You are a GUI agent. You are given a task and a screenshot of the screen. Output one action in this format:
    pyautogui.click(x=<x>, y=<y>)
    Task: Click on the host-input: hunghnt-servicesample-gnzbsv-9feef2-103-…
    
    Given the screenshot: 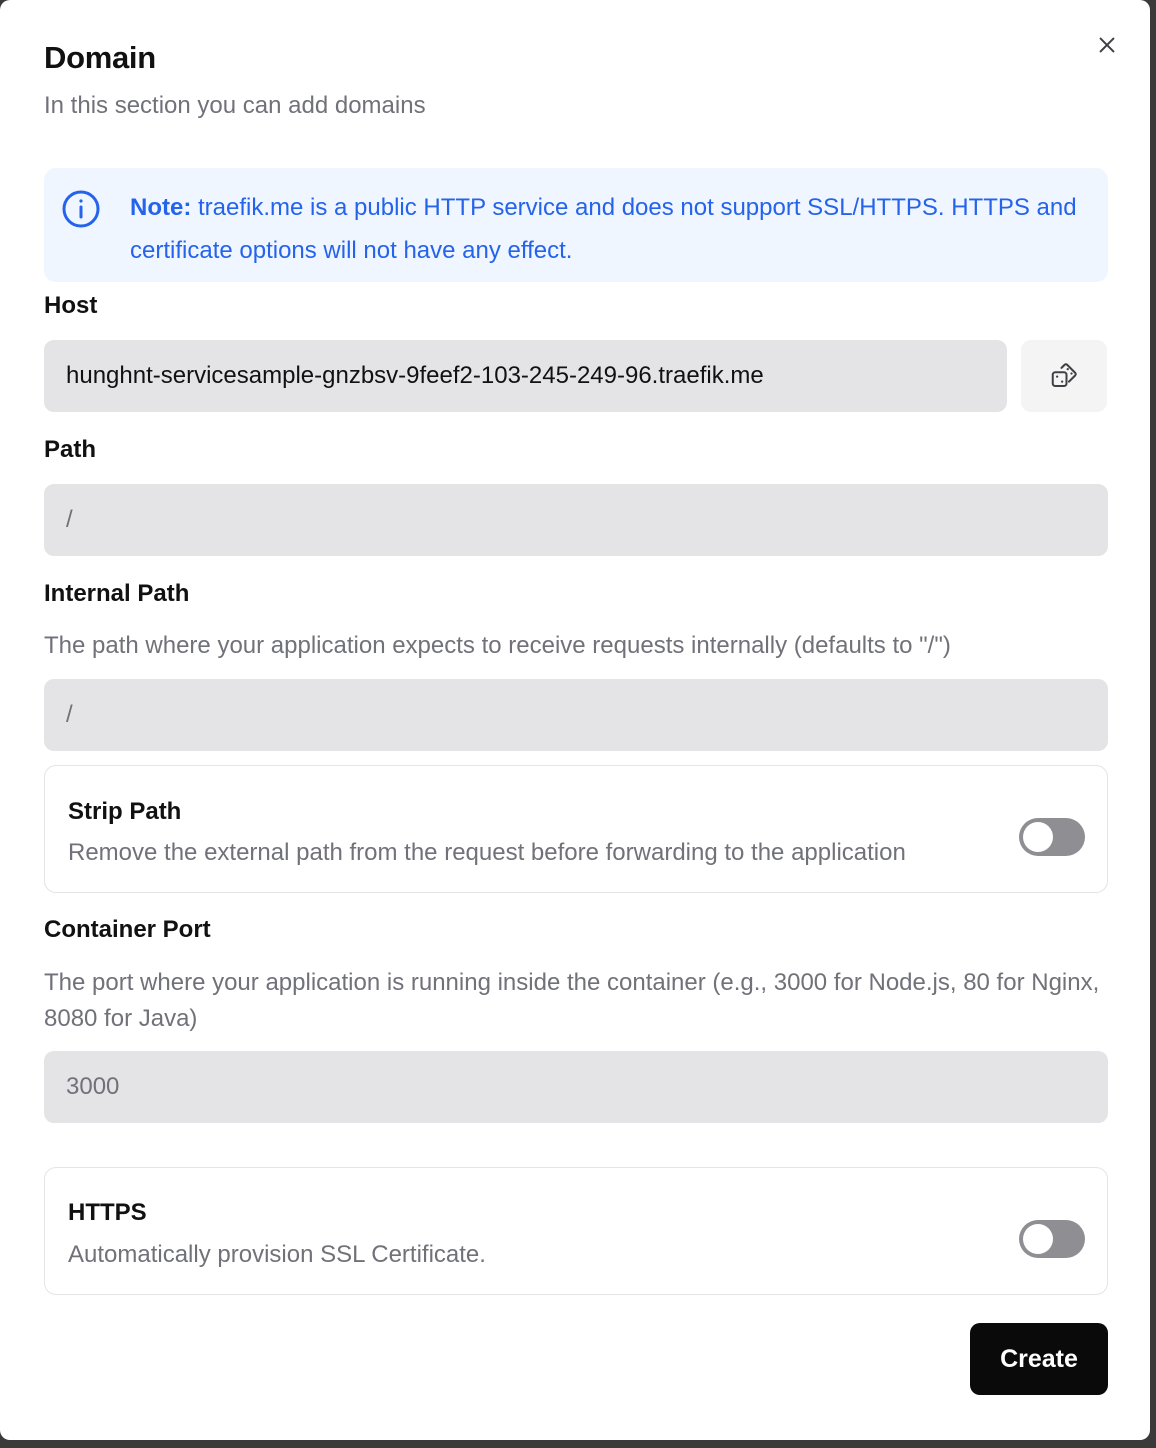 What is the action you would take?
    pyautogui.click(x=525, y=376)
    